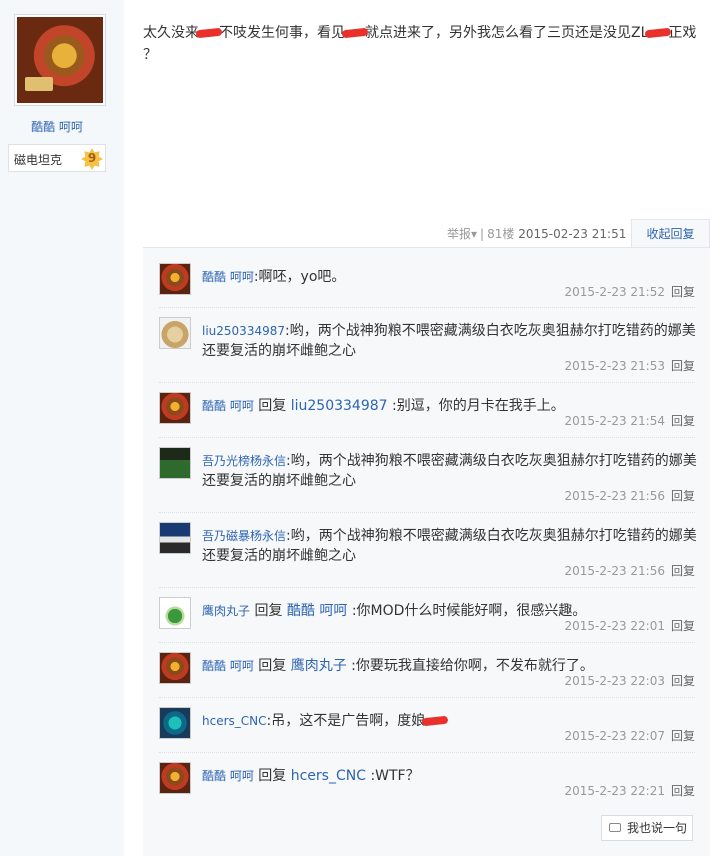  Describe the element at coordinates (614, 626) in the screenshot. I see `reply-time: 2015-2-23 22:01` at that location.